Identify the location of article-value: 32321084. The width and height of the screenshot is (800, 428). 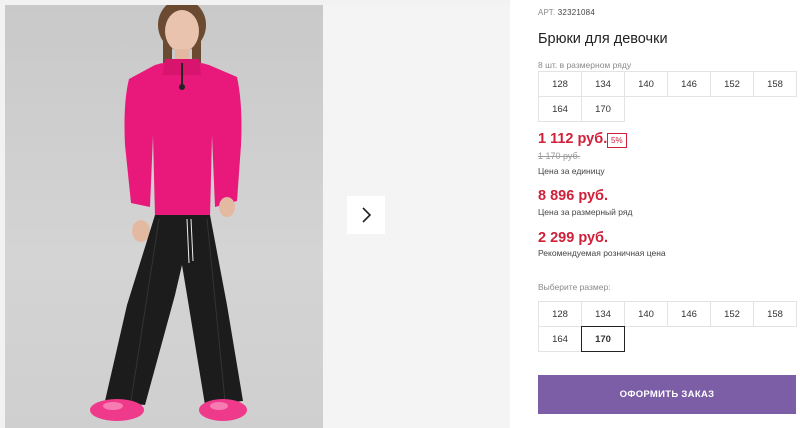
(576, 12).